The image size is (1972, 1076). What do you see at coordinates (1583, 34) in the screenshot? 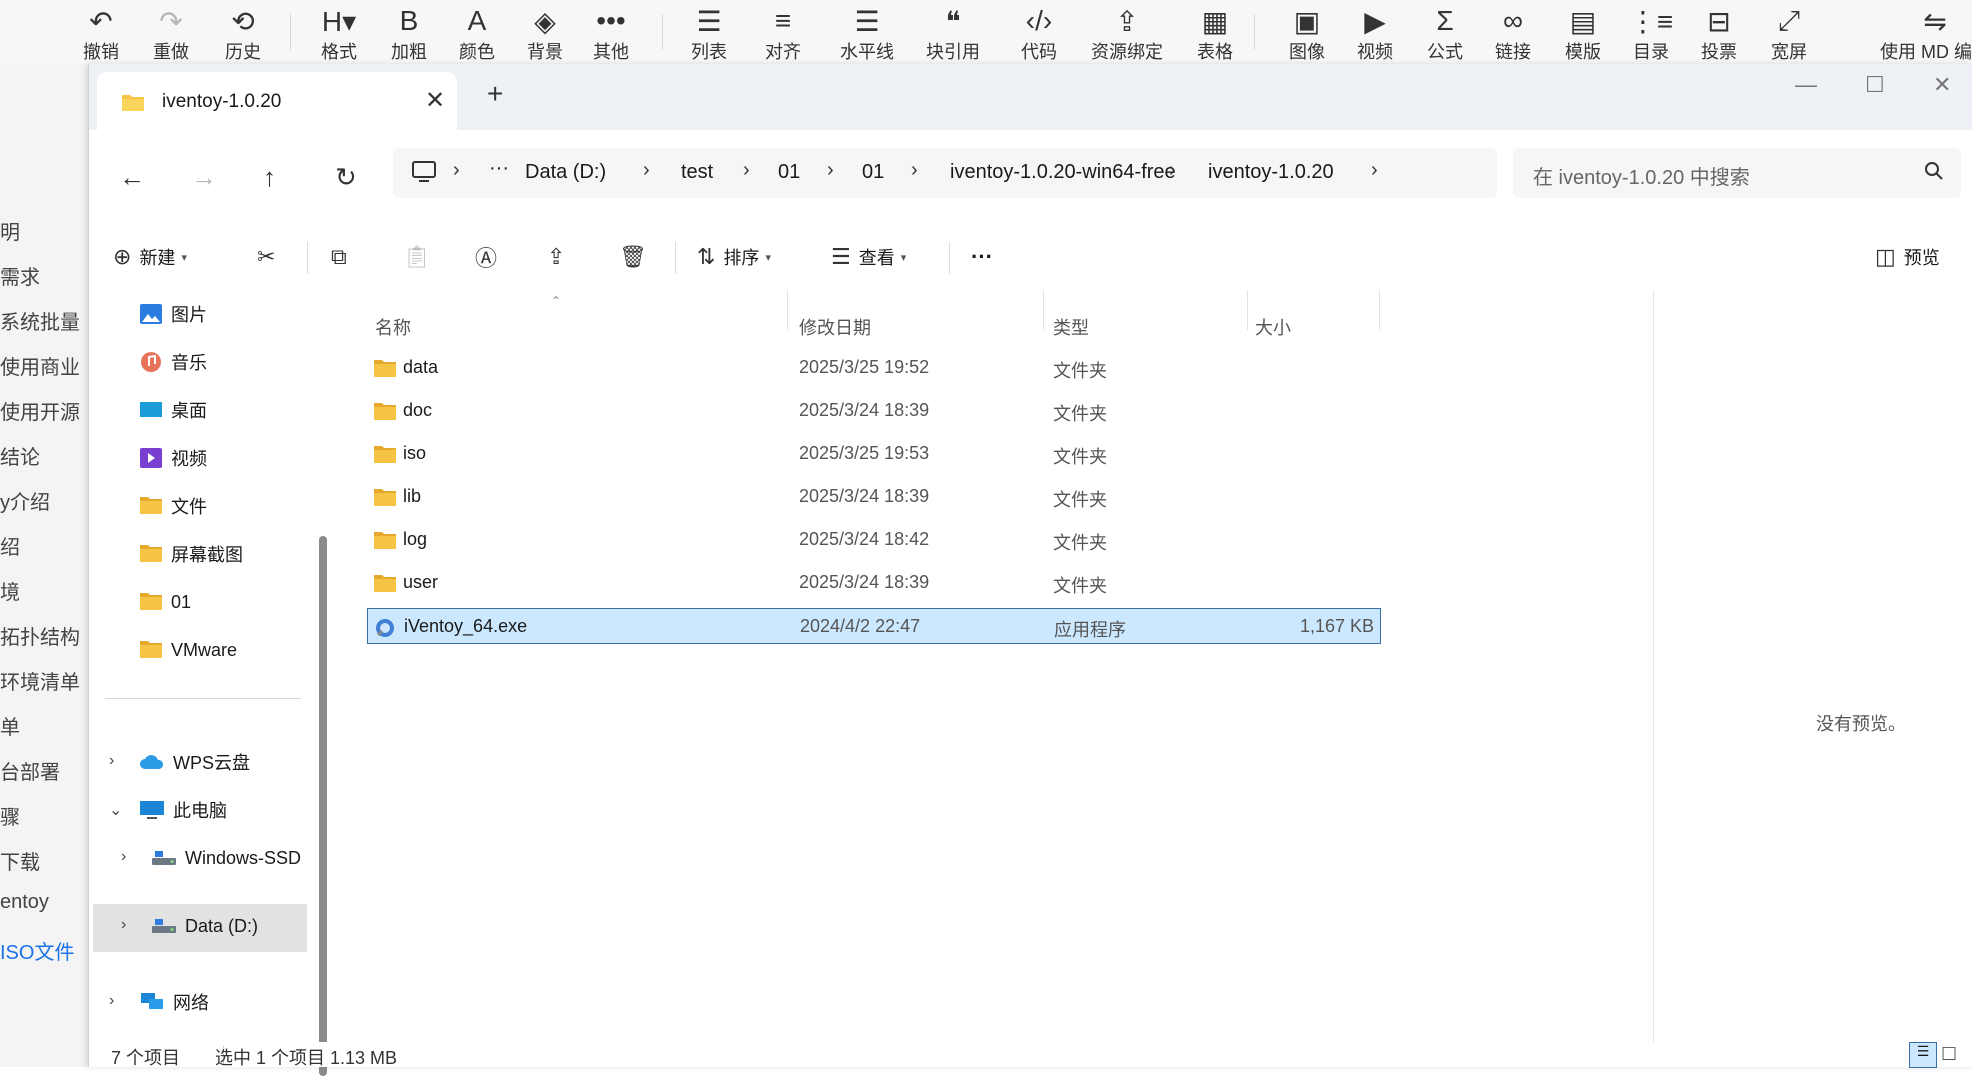
I see `editor-toolbar-button: ▤ 模版` at bounding box center [1583, 34].